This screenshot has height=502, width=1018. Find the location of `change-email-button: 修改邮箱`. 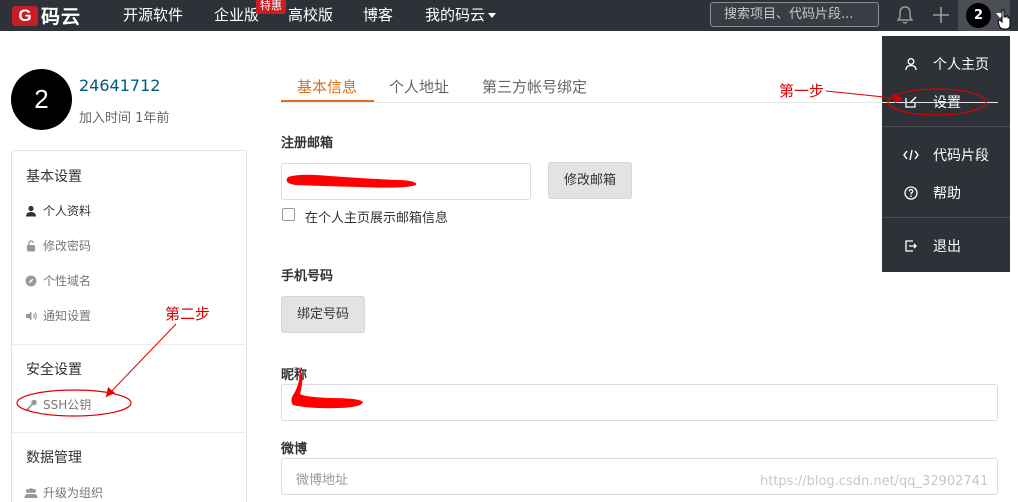

change-email-button: 修改邮箱 is located at coordinates (590, 180).